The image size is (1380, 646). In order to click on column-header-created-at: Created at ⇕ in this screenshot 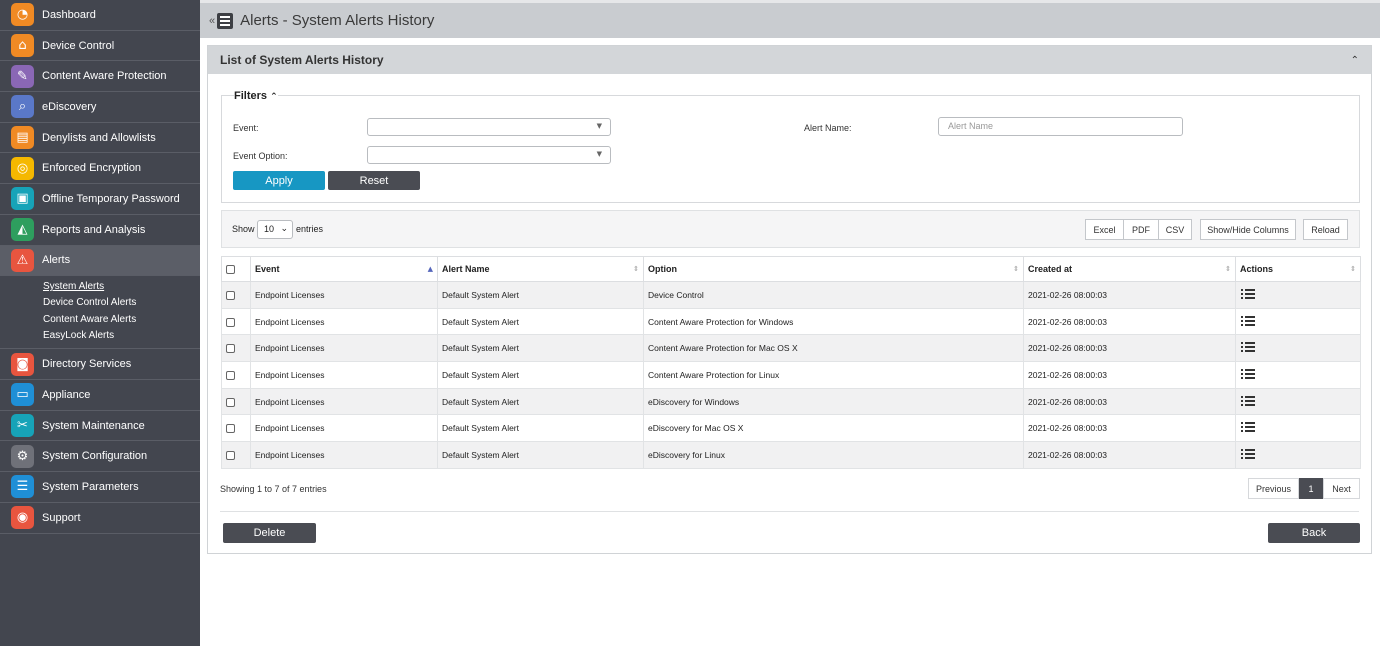, I will do `click(1129, 269)`.